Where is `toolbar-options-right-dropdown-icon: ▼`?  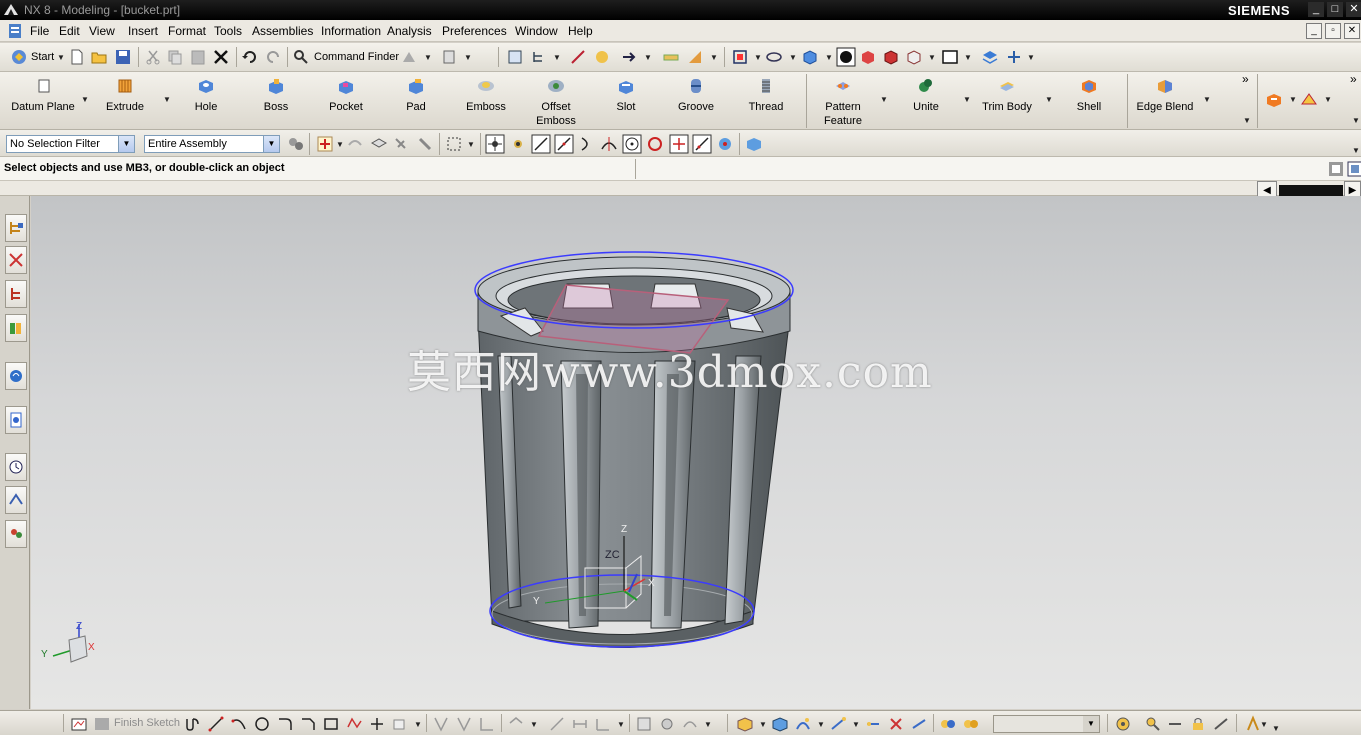
toolbar-options-right-dropdown-icon: ▼ is located at coordinates (1356, 120).